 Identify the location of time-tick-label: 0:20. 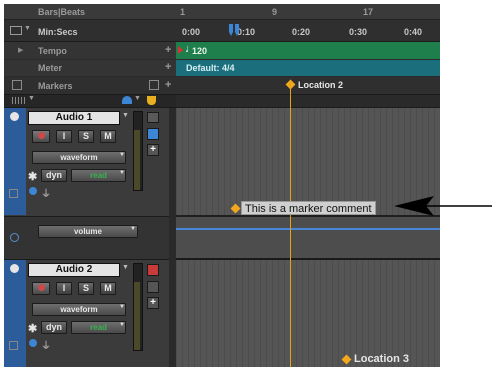
(301, 32).